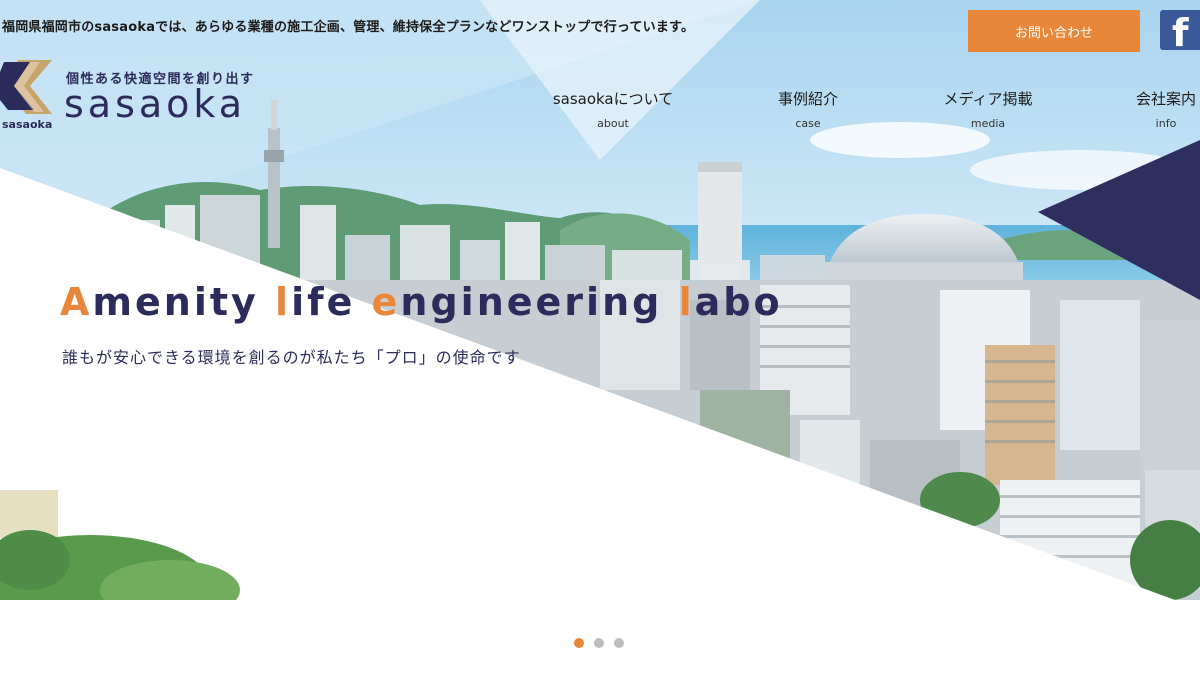 Image resolution: width=1200 pixels, height=675 pixels. Describe the element at coordinates (76, 302) in the screenshot. I see `headline-accent: A` at that location.